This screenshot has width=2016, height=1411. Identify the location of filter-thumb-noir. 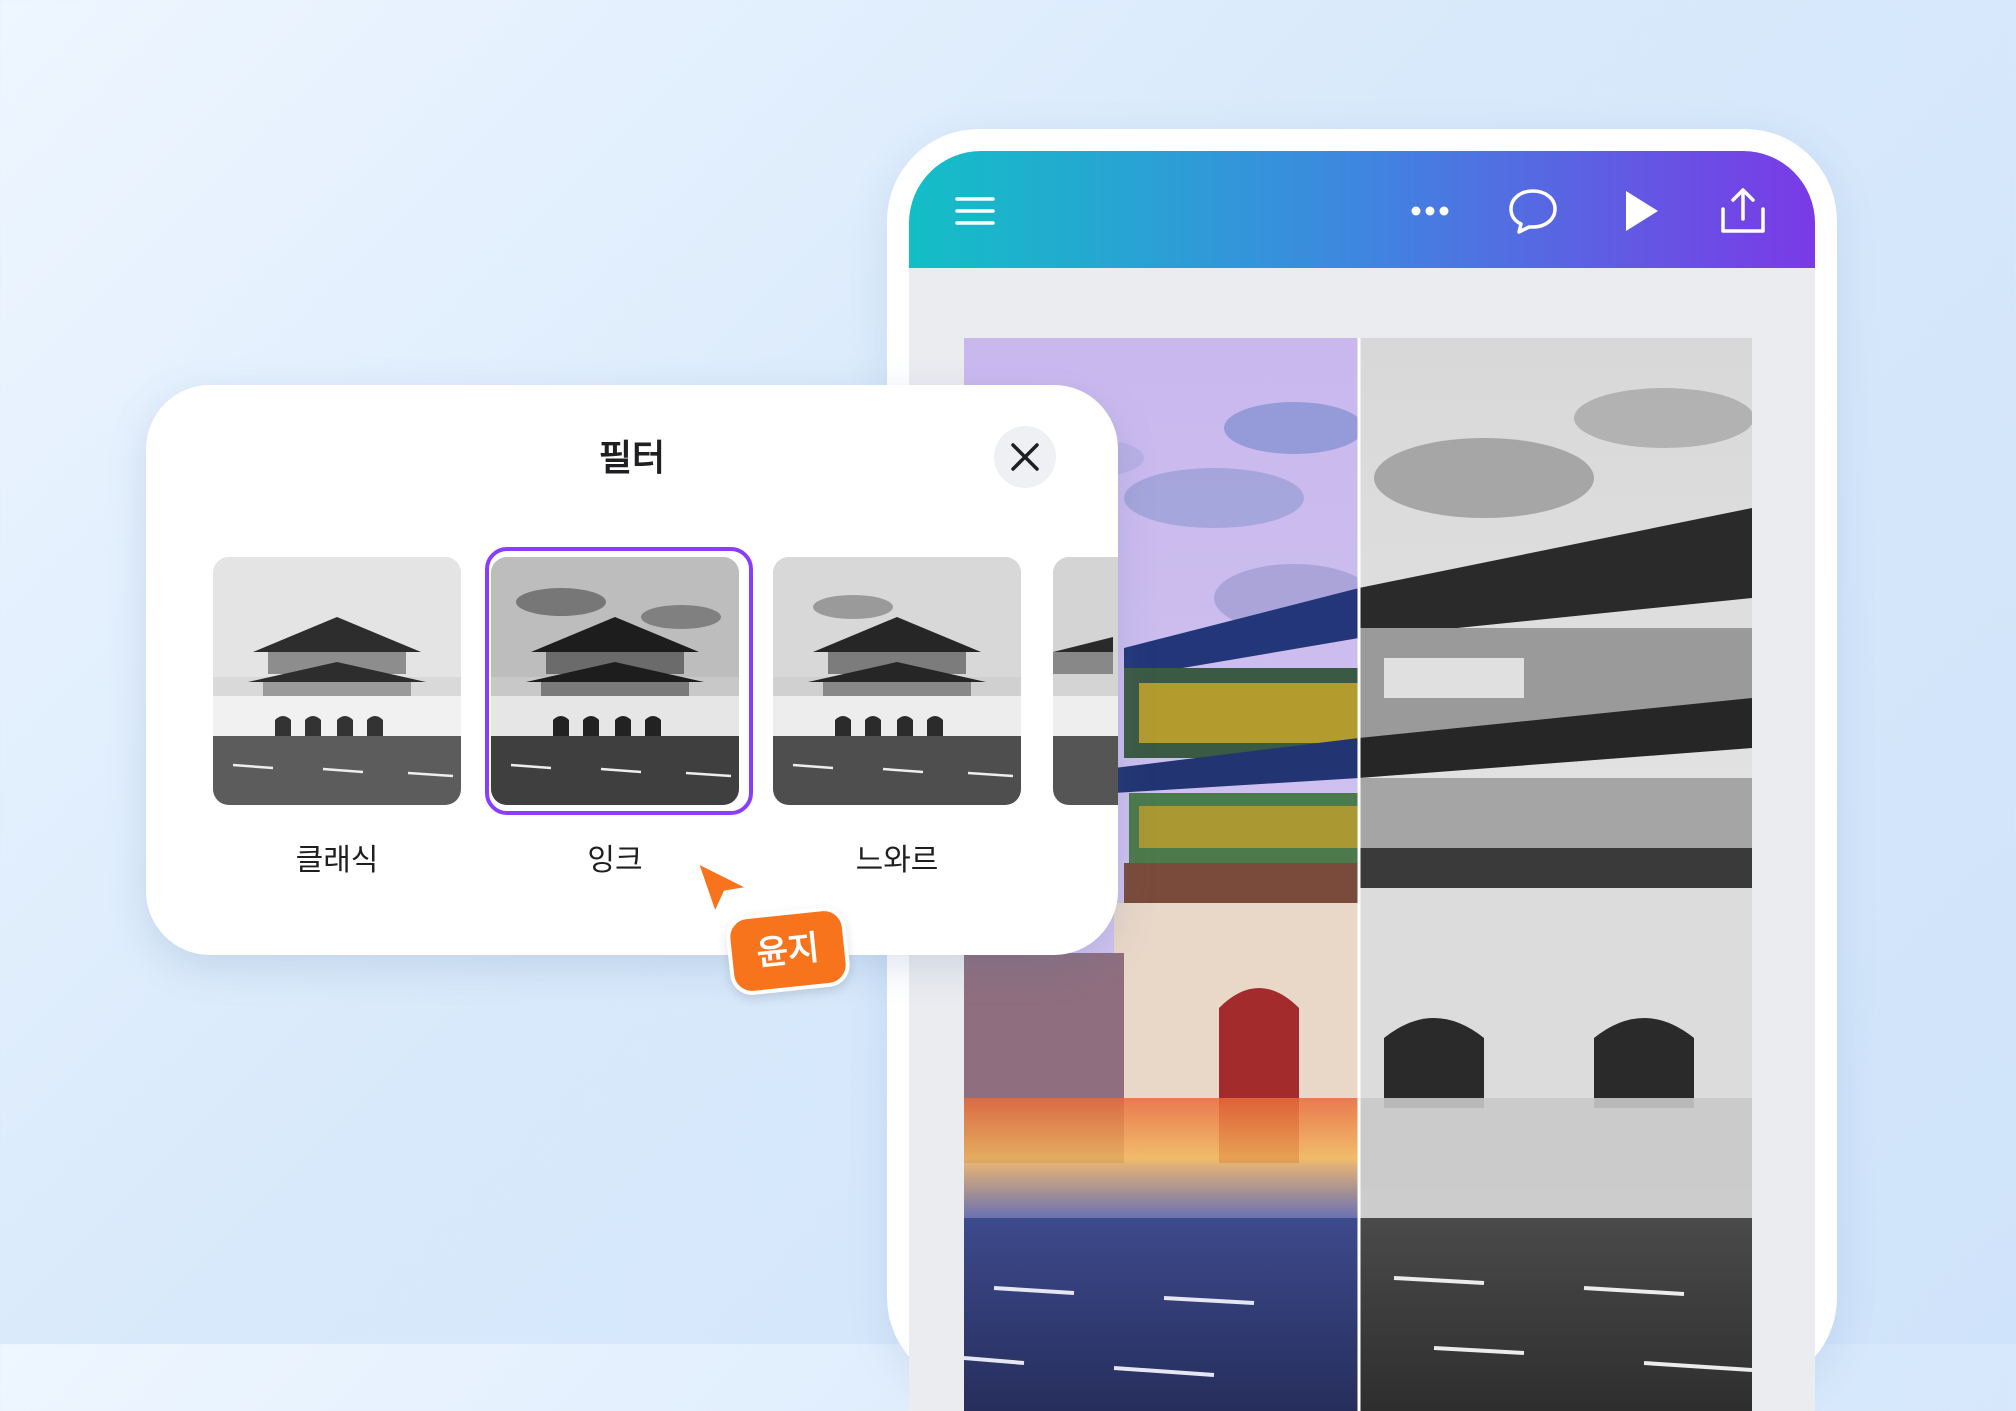
(897, 681).